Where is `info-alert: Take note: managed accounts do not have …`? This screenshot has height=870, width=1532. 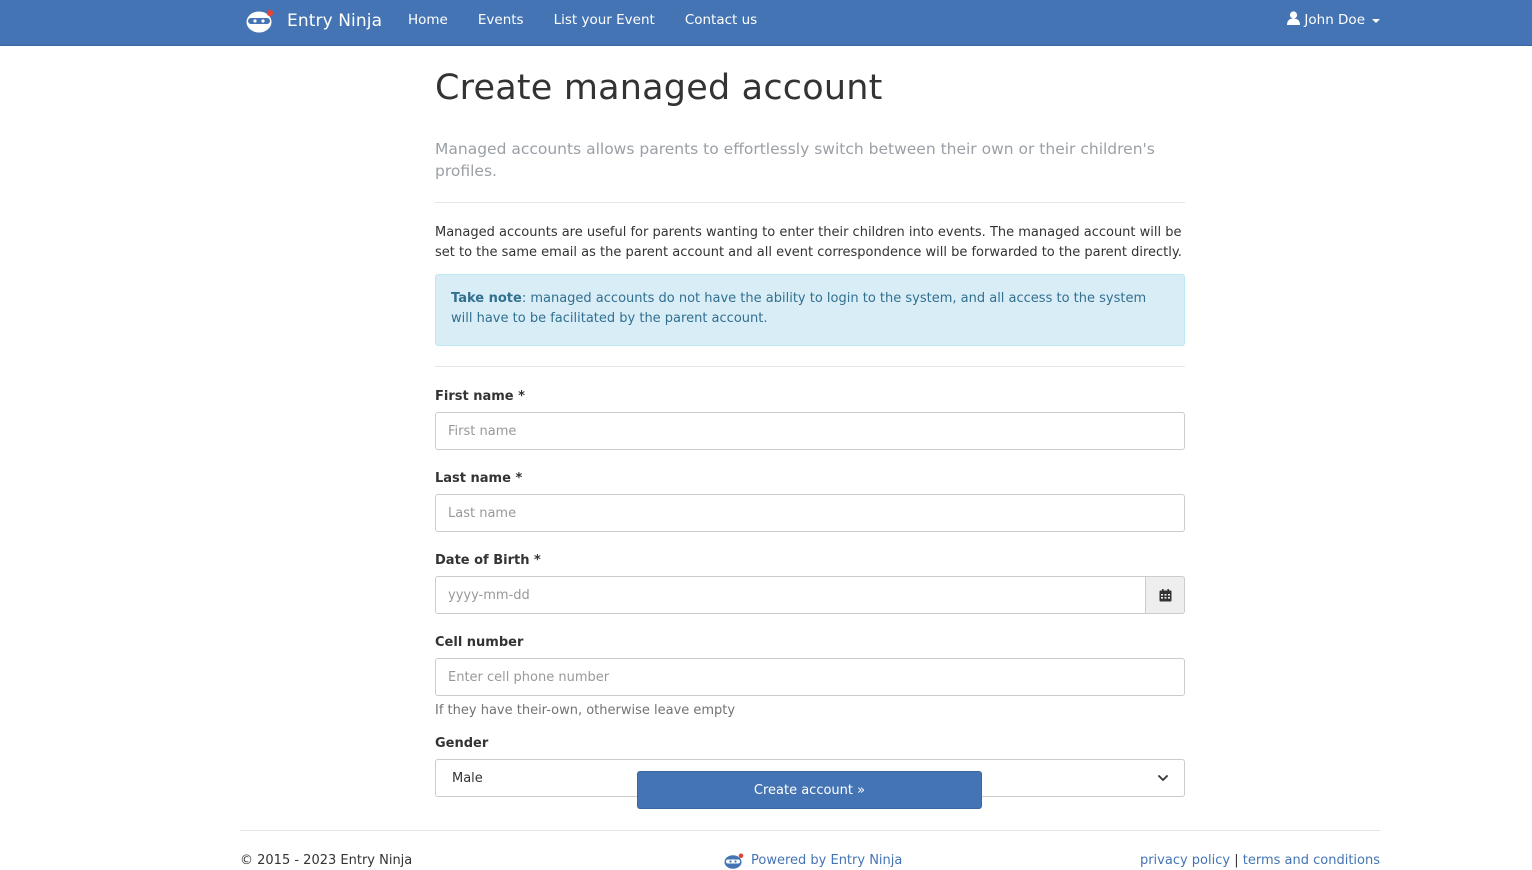
info-alert: Take note: managed accounts do not have … is located at coordinates (810, 310).